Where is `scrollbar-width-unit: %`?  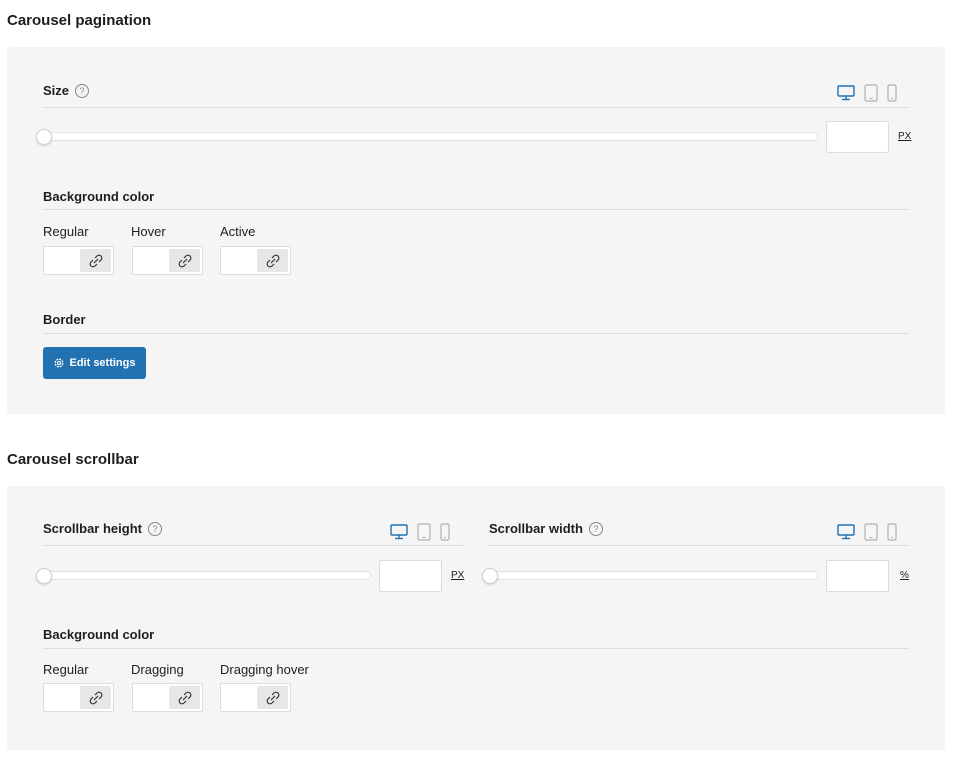 scrollbar-width-unit: % is located at coordinates (904, 575).